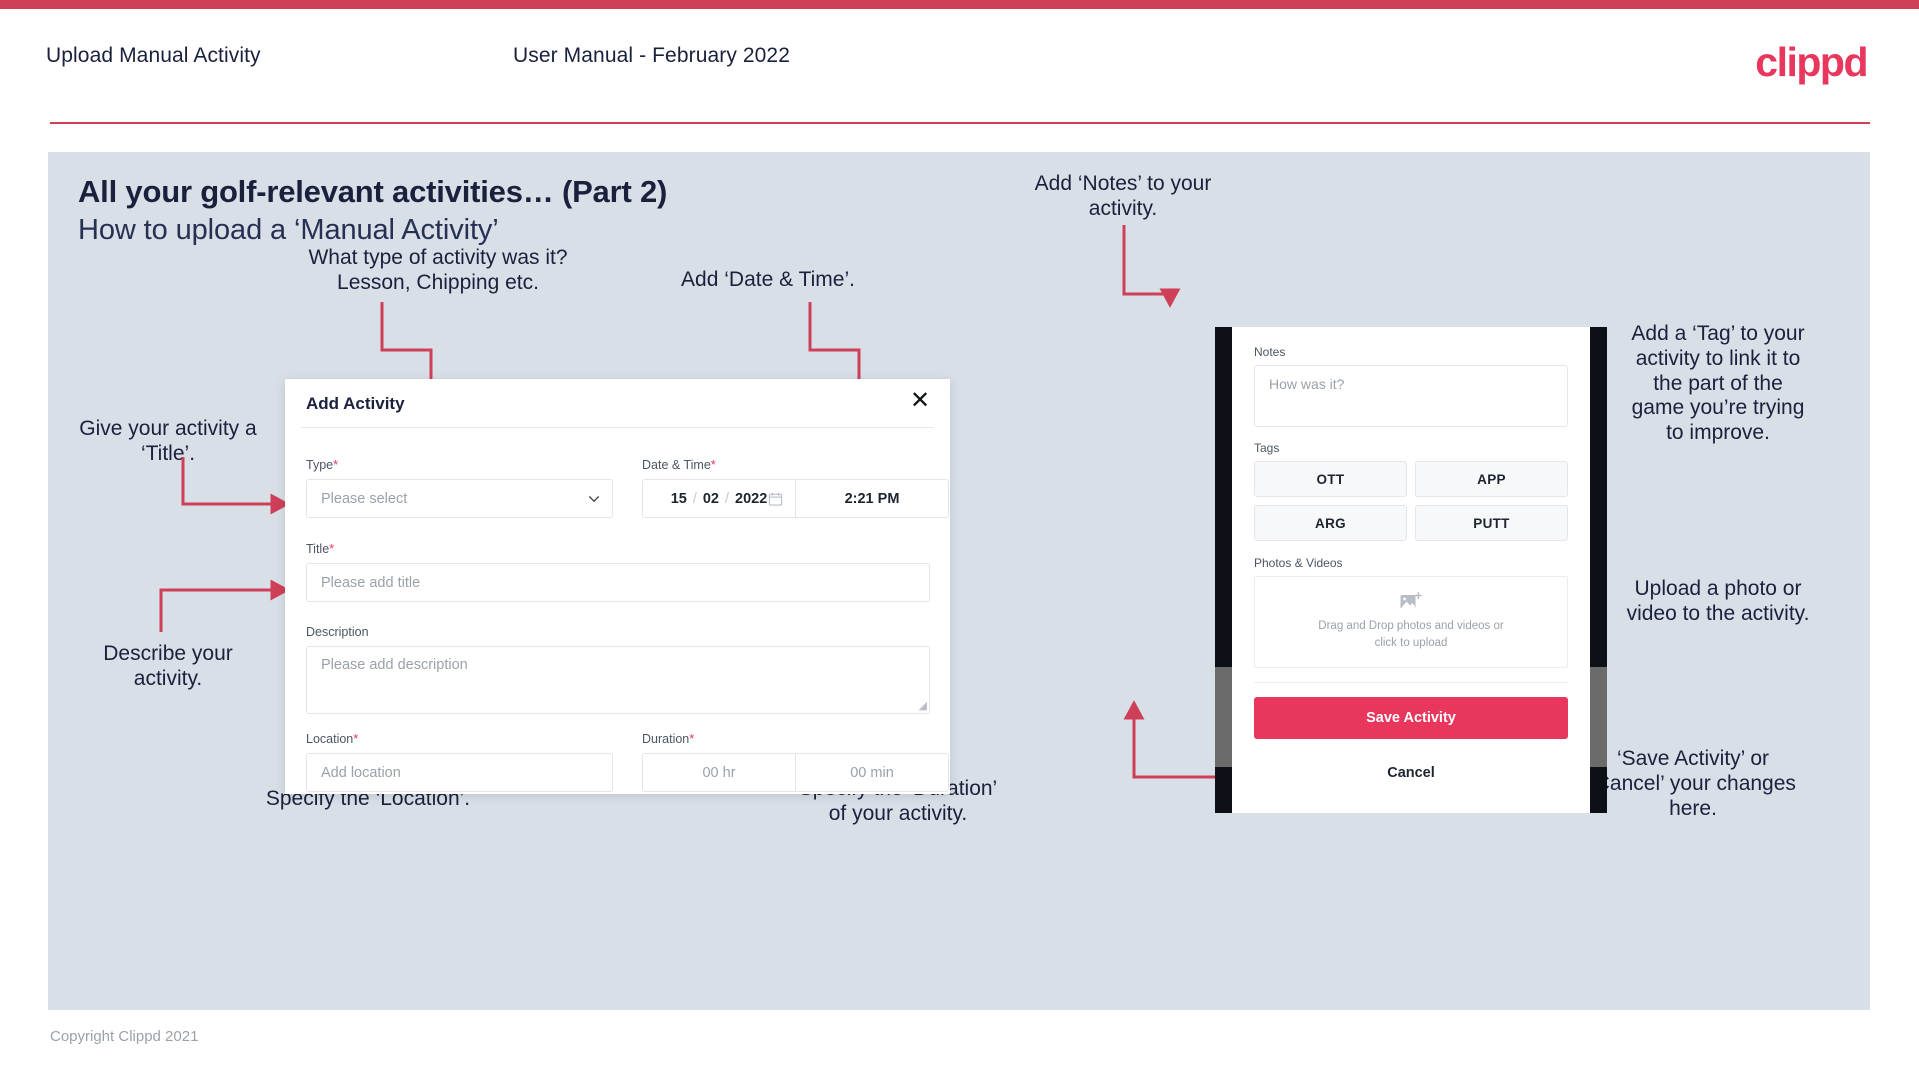  I want to click on date-input: 15 / 02 / 2022, so click(718, 498).